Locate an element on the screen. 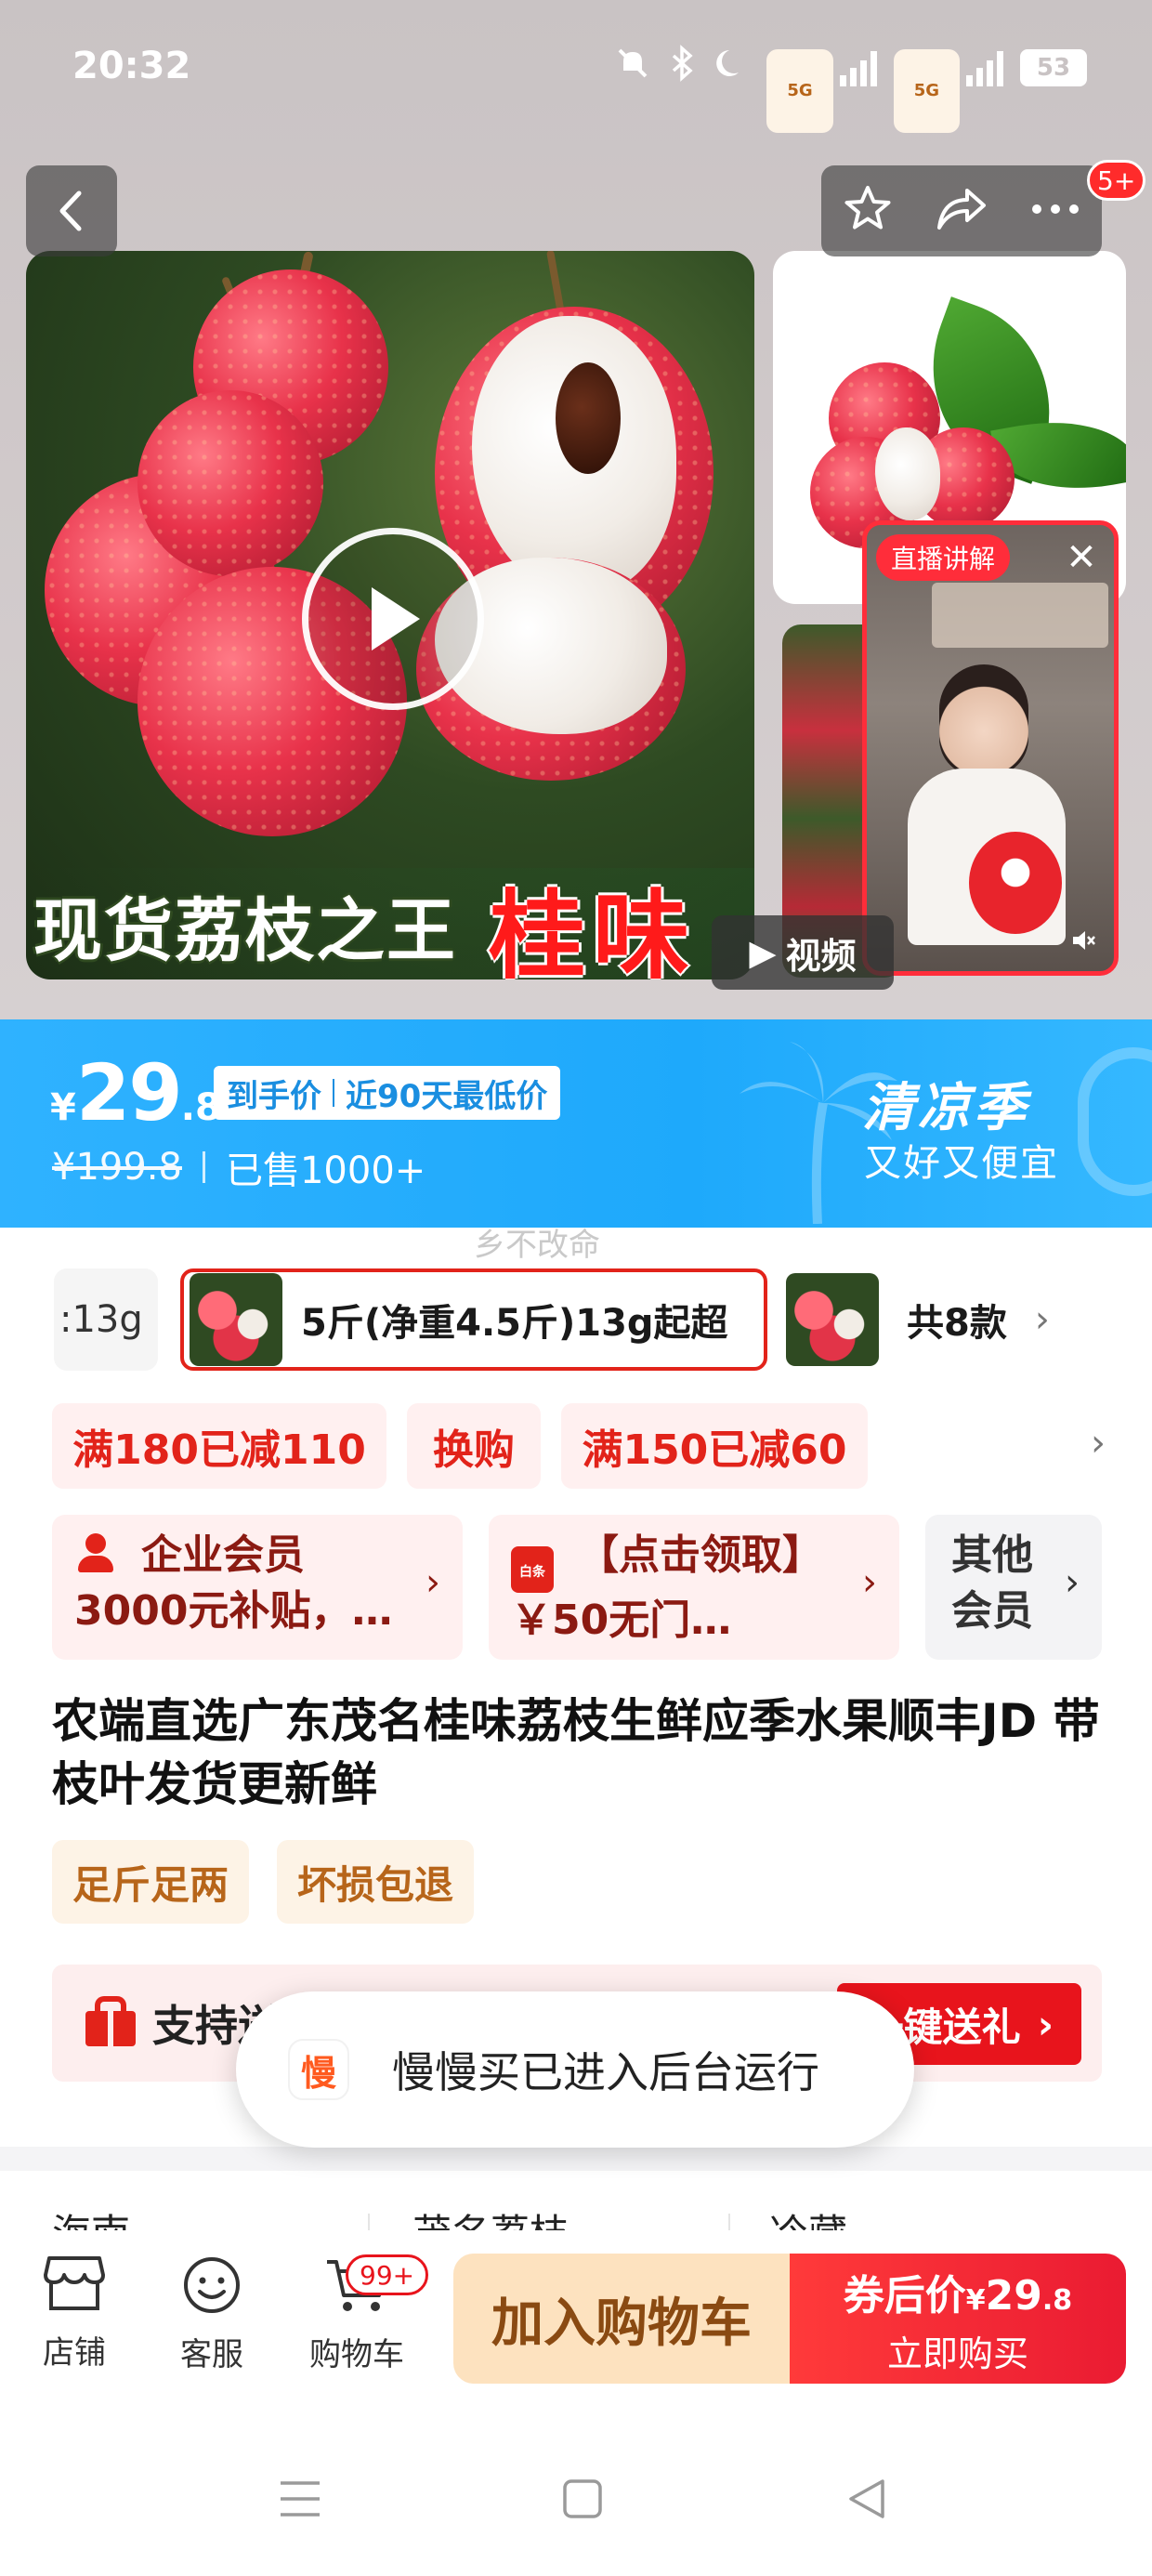 This screenshot has width=1152, height=2576. play-icon: ▶ is located at coordinates (763, 952).